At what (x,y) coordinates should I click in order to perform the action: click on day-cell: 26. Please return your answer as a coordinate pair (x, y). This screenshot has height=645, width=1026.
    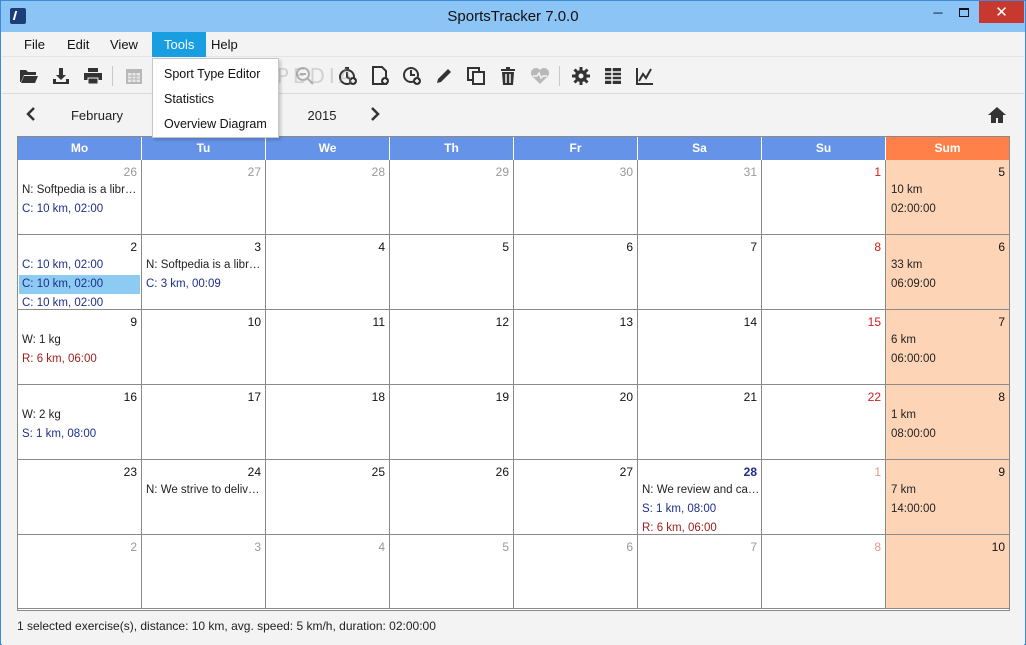
    Looking at the image, I should click on (452, 497).